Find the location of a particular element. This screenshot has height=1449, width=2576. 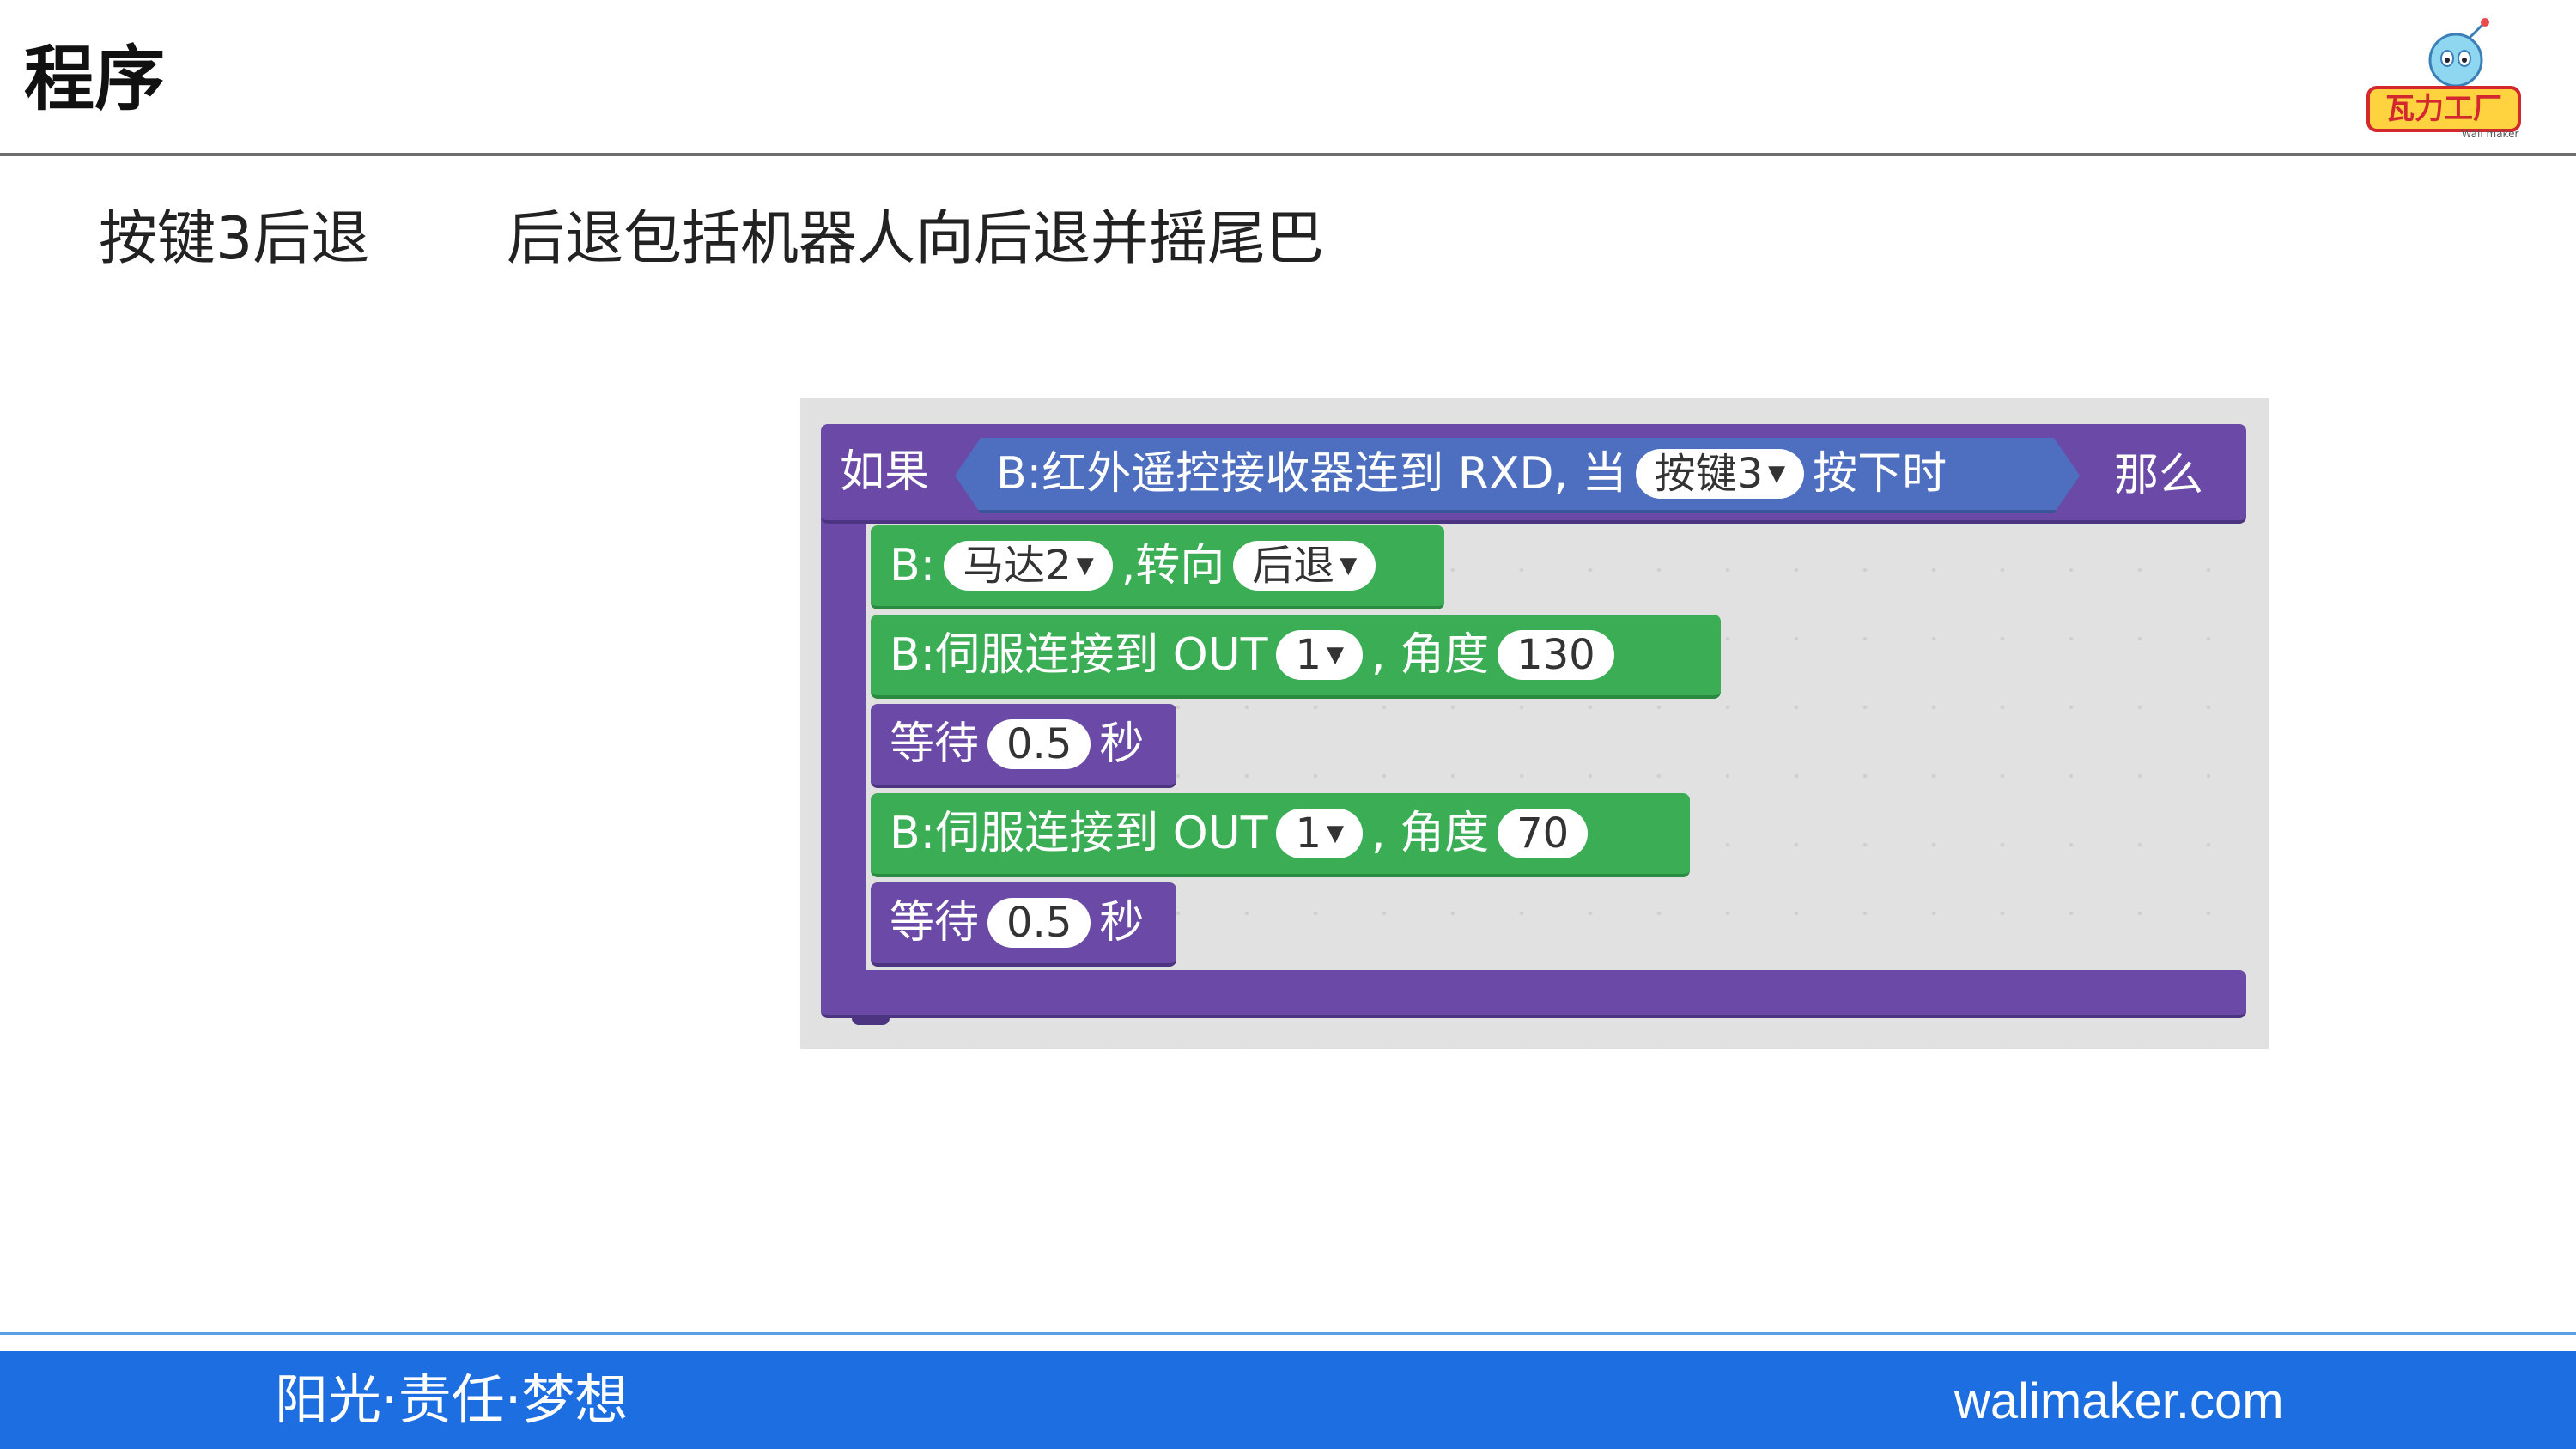

ir-condition-block: B:红外遥控接收器连到 RXD, 当 按键3 ▼ 按下时 is located at coordinates (1517, 475).